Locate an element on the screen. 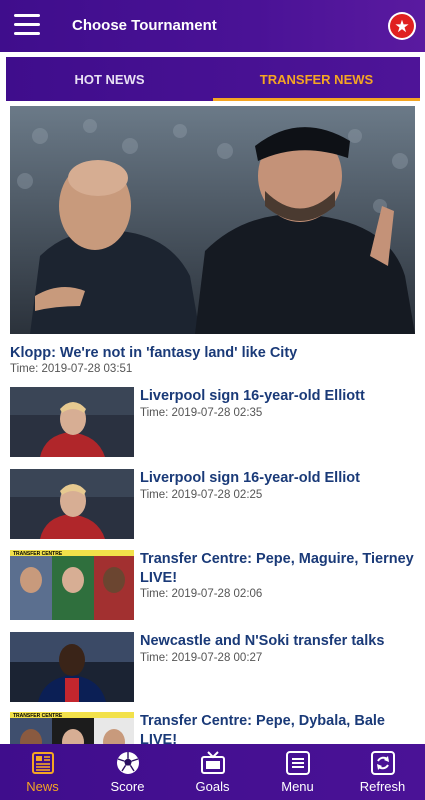 This screenshot has height=800, width=425. list-menu-icon is located at coordinates (297, 763).